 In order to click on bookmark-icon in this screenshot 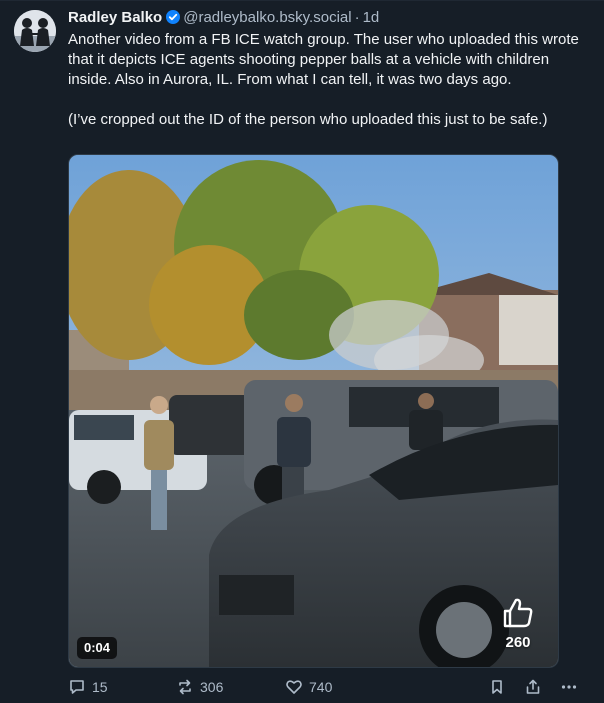, I will do `click(497, 687)`.